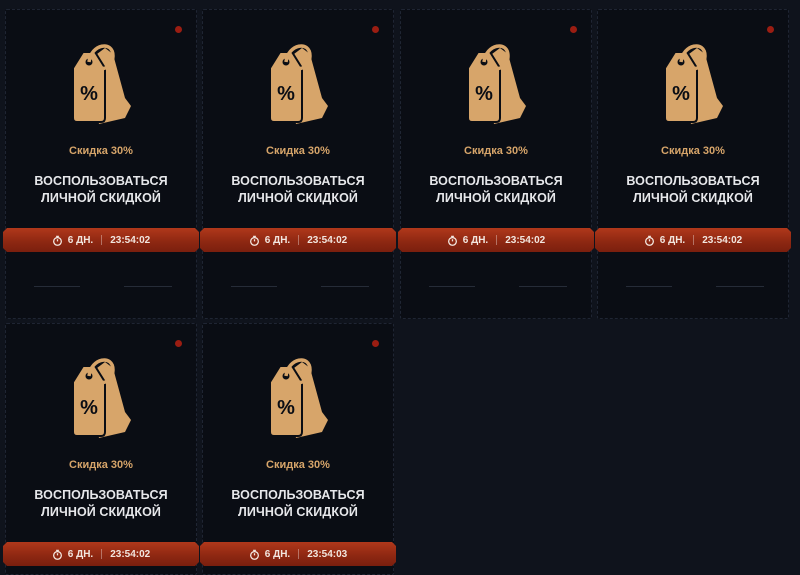 This screenshot has width=800, height=575. What do you see at coordinates (327, 554) in the screenshot?
I see `timer-time: 23:54:03` at bounding box center [327, 554].